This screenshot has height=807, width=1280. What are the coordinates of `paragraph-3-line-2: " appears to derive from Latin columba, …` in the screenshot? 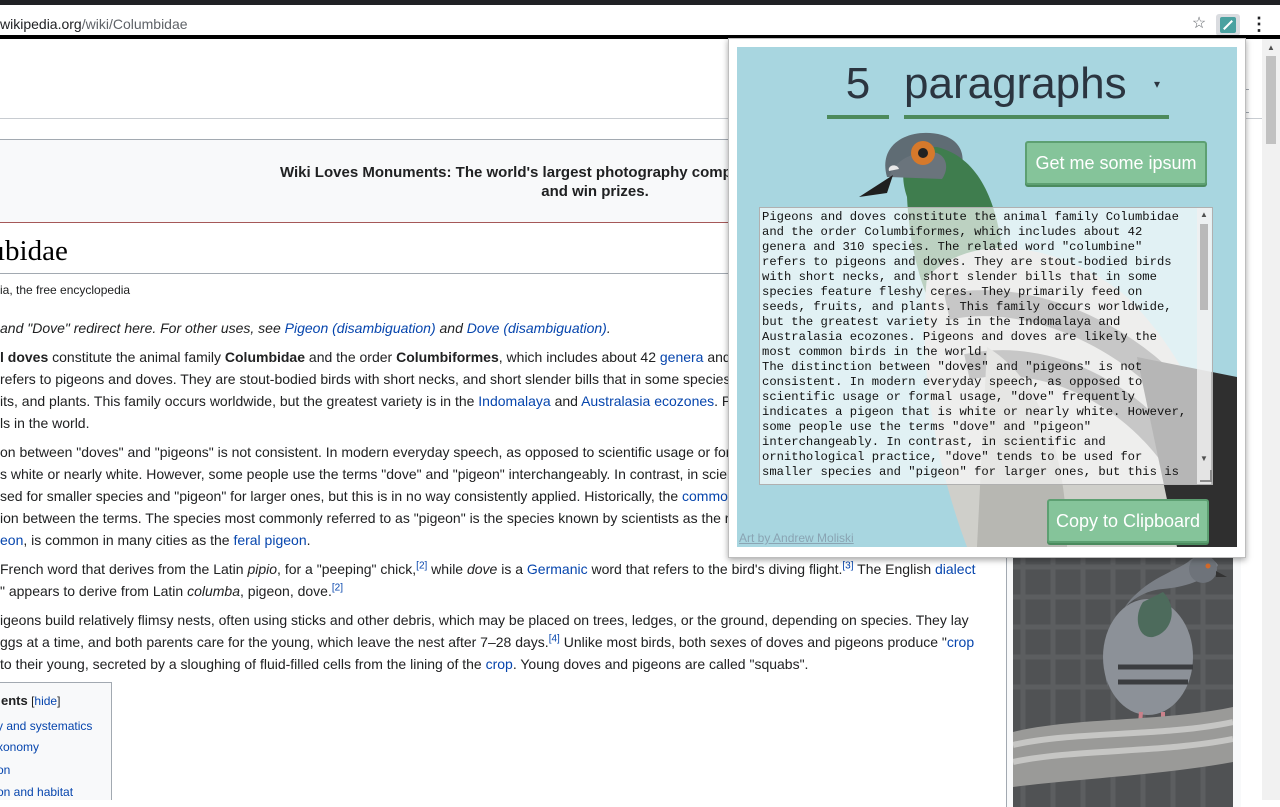 It's located at (500, 591).